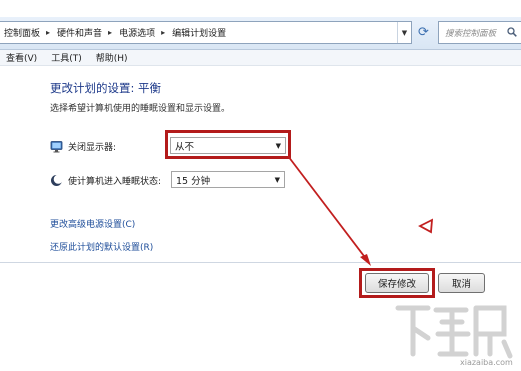 The width and height of the screenshot is (521, 371). Describe the element at coordinates (193, 181) in the screenshot. I see `sleep-value: 15 分钟` at that location.